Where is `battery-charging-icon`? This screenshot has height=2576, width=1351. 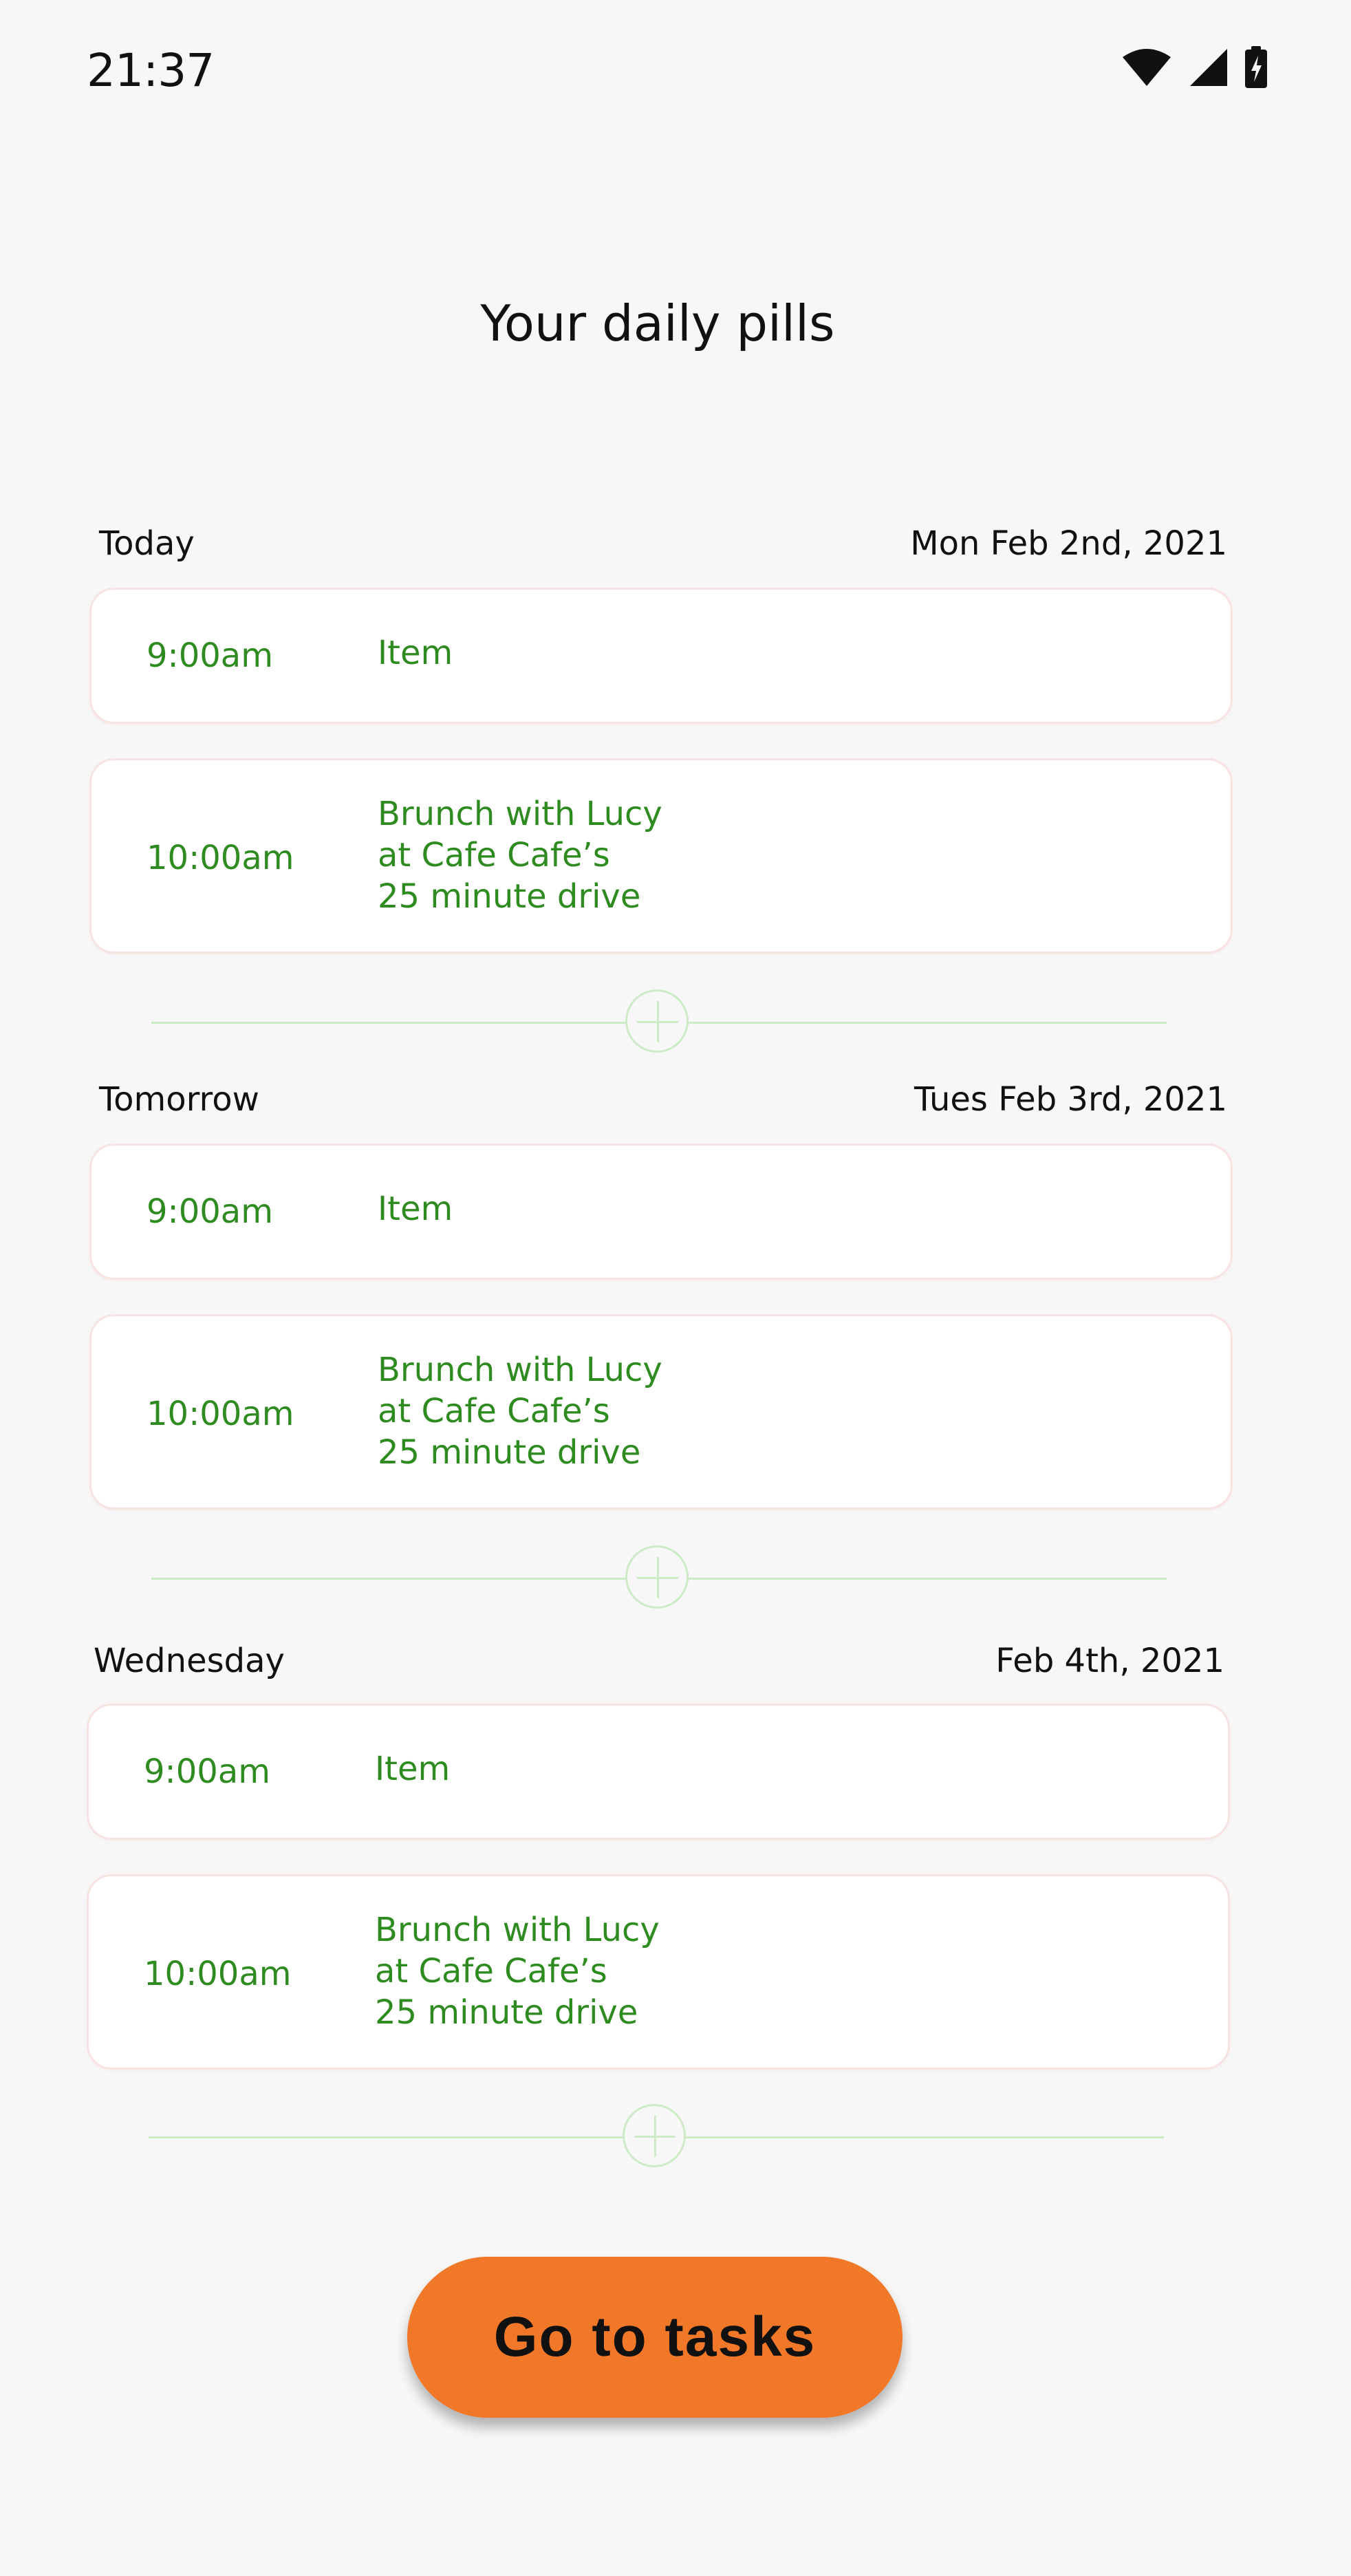
battery-charging-icon is located at coordinates (1256, 69).